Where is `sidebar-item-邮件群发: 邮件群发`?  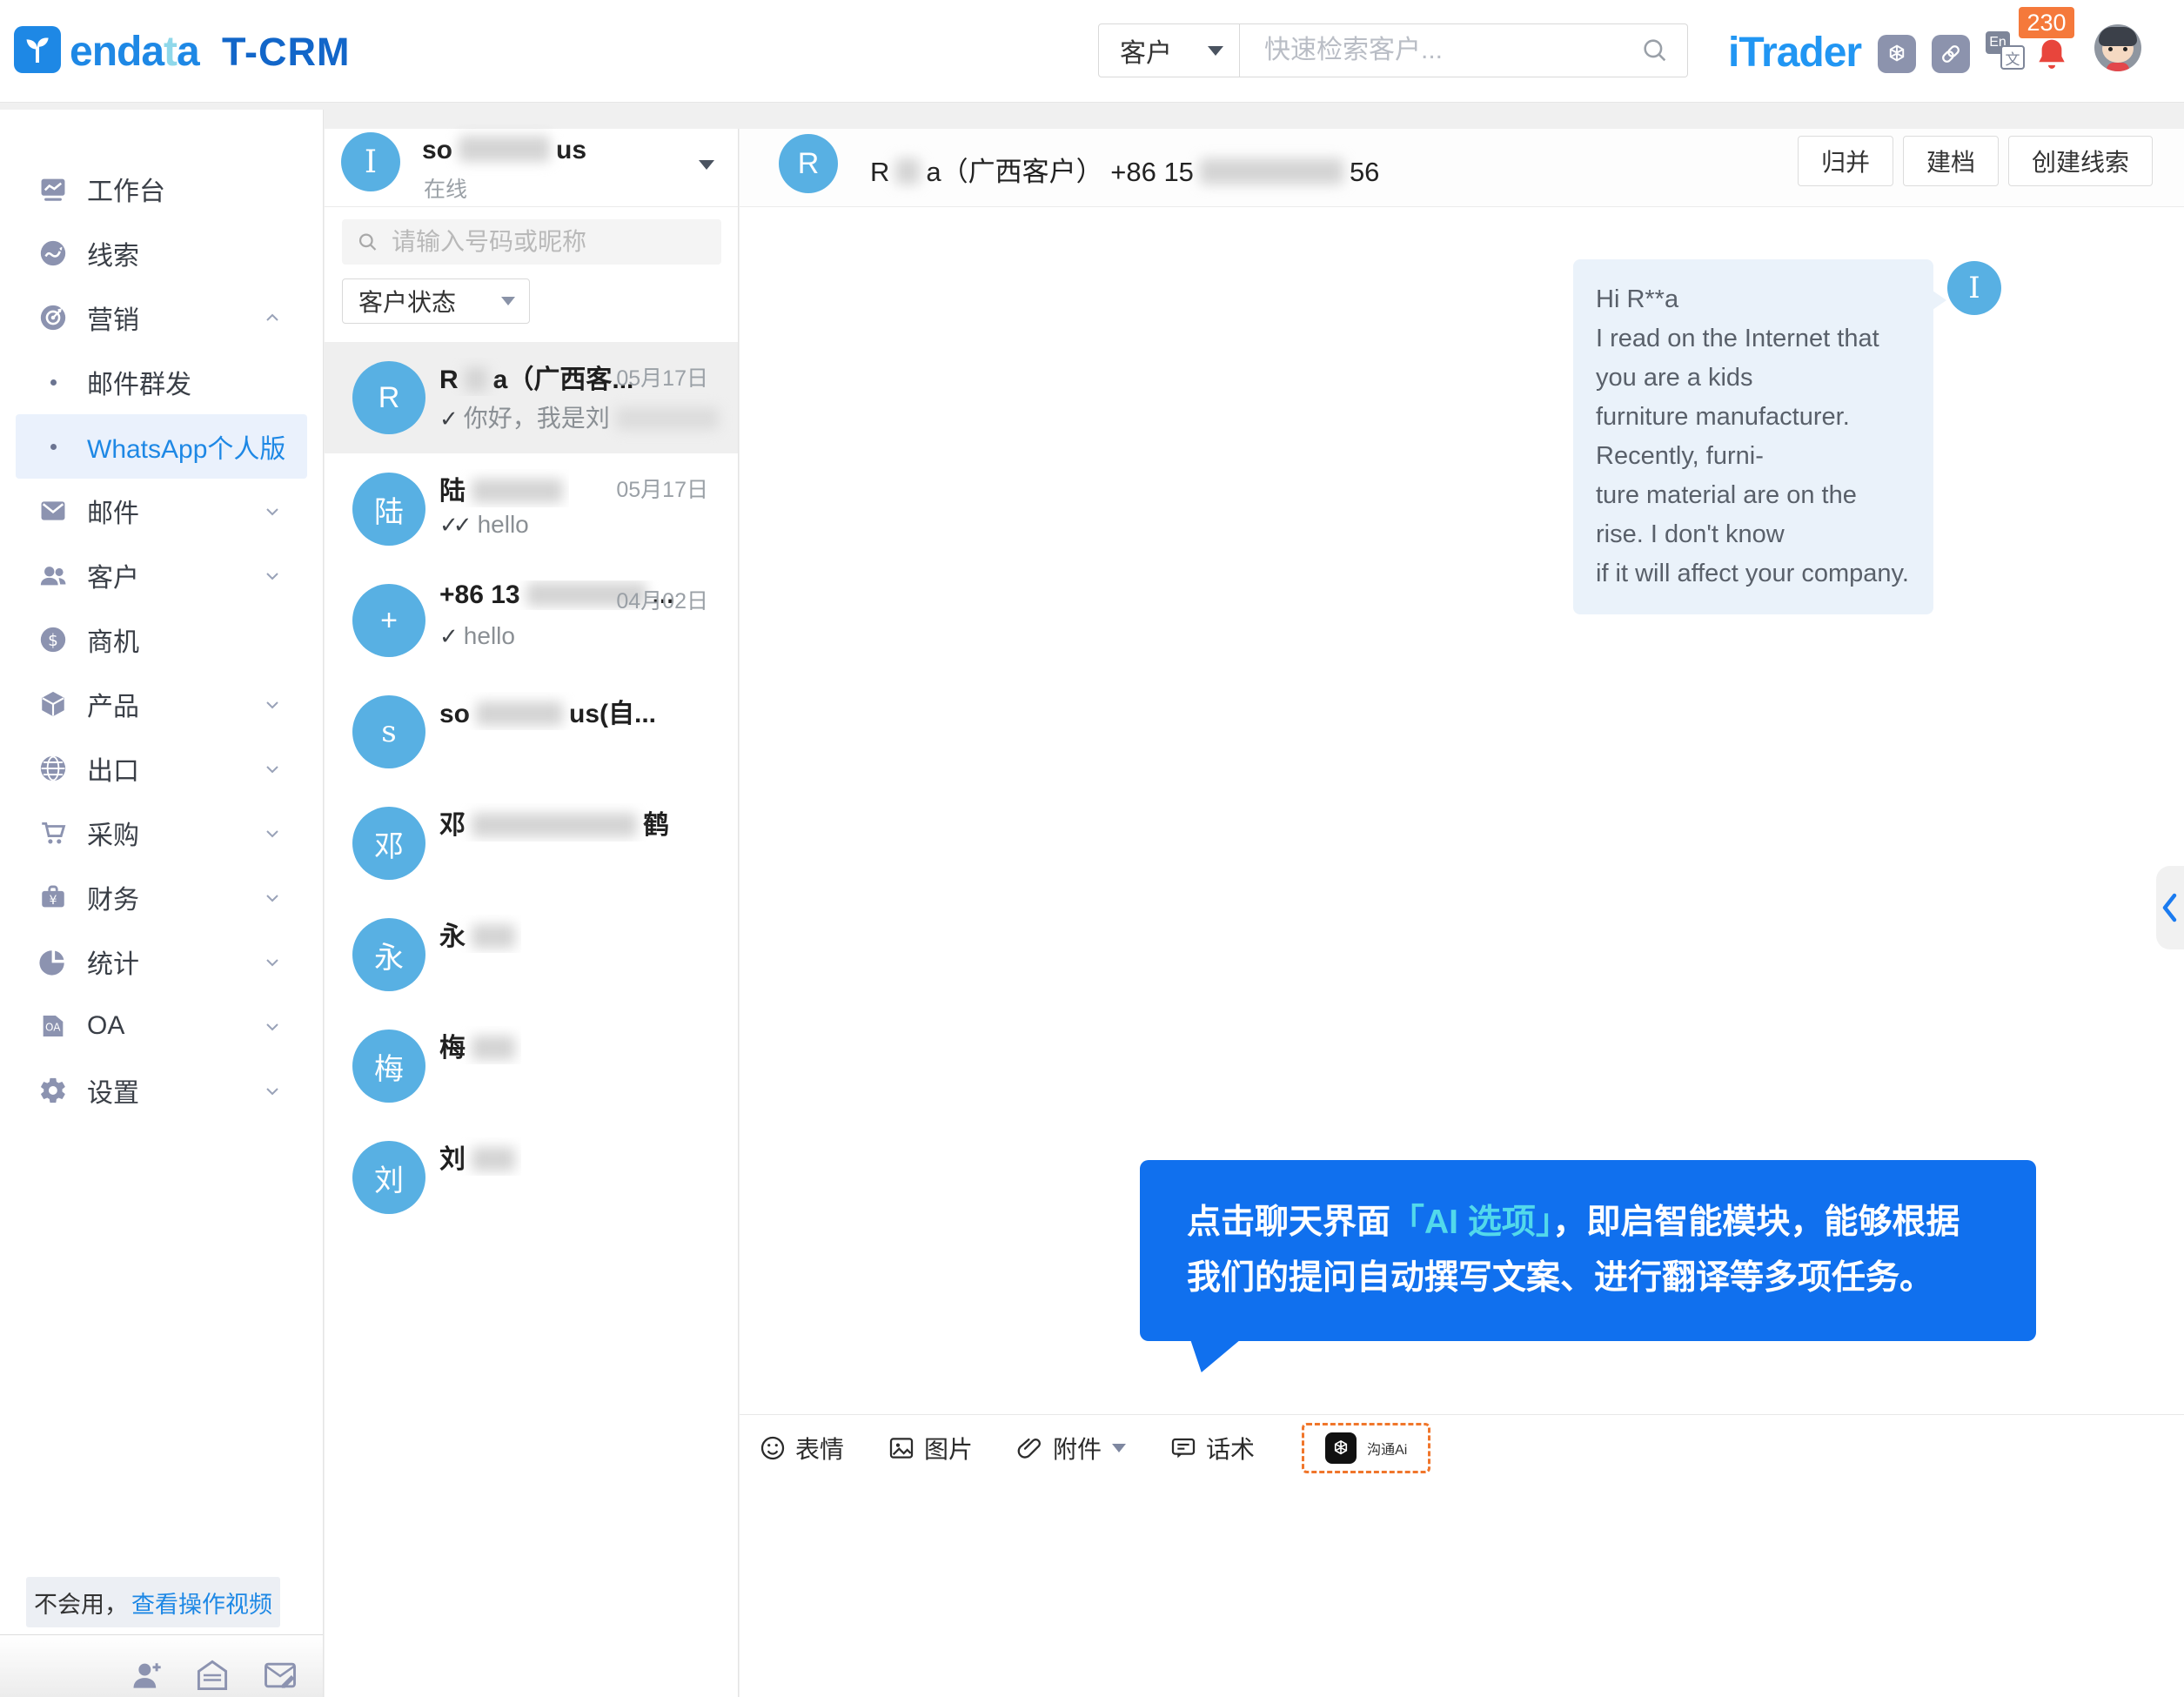
sidebar-item-邮件群发: 邮件群发 is located at coordinates (161, 382).